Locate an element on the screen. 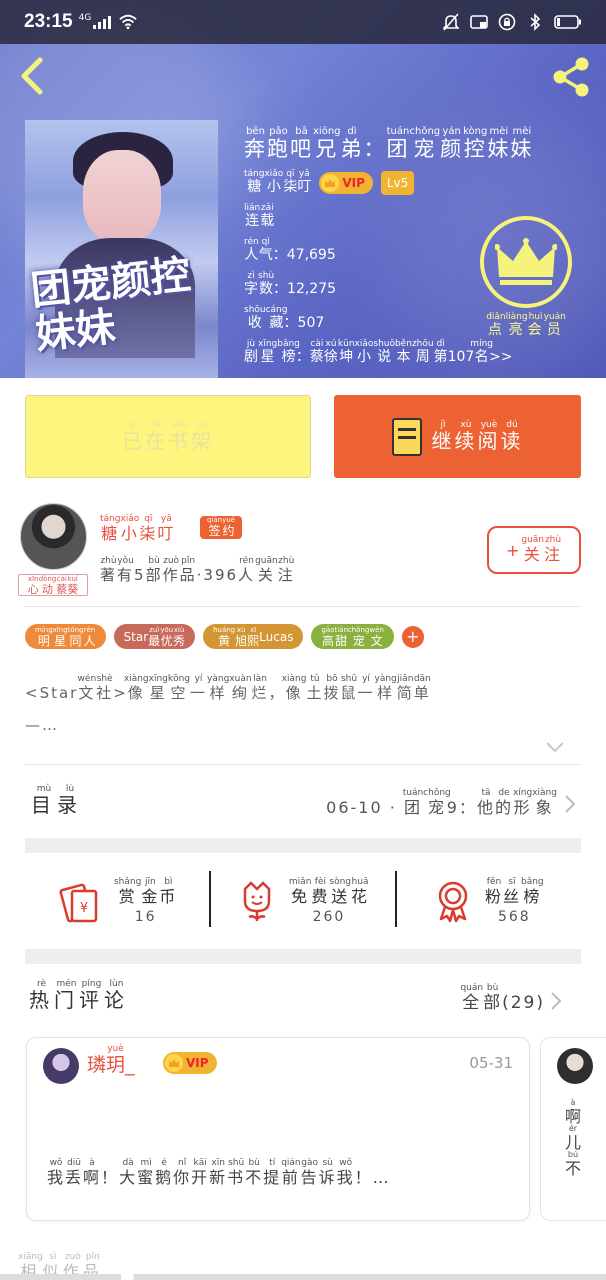  in-shelf-button: 已yǐ在zài书shū架jià is located at coordinates (168, 436).